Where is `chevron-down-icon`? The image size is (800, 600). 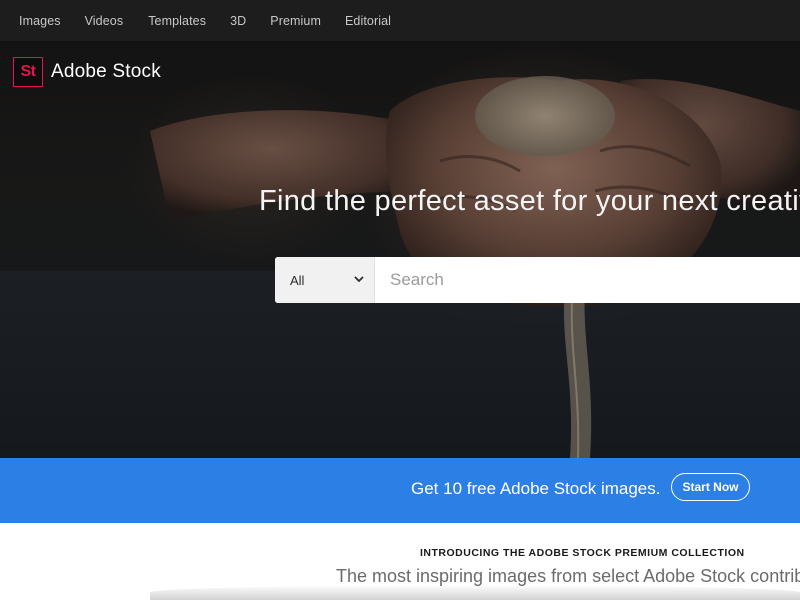
chevron-down-icon is located at coordinates (359, 280).